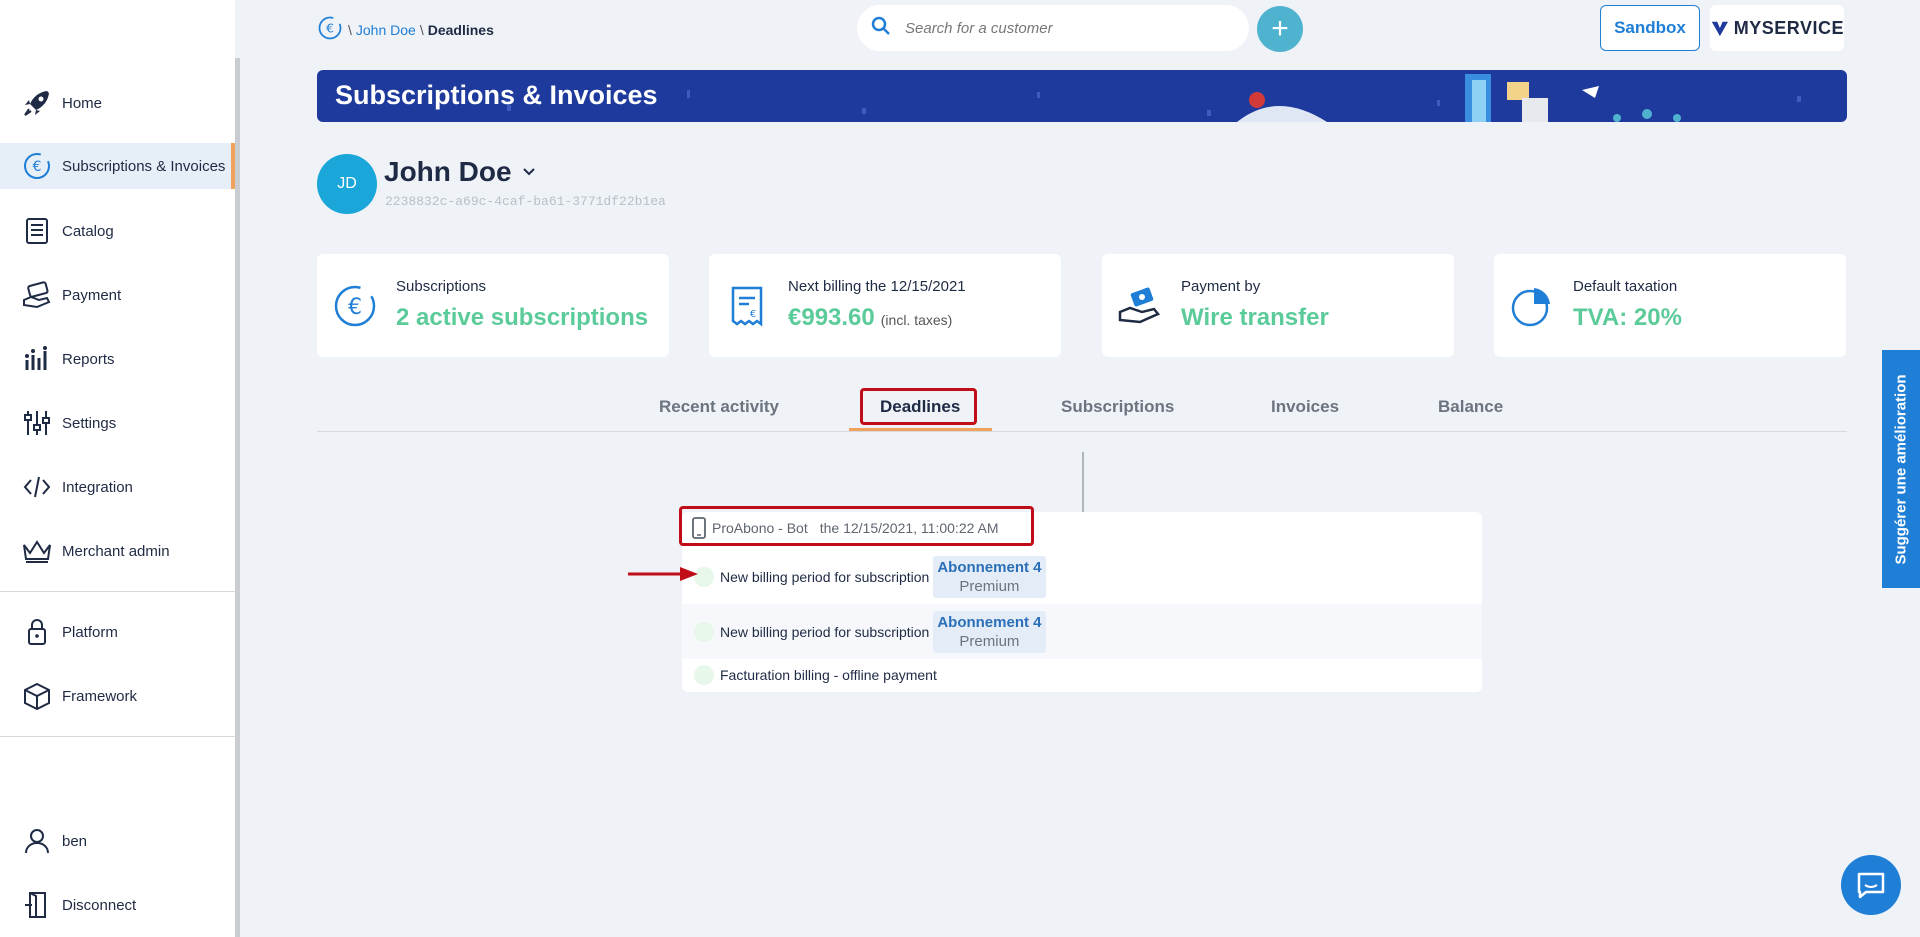 This screenshot has height=937, width=1920. What do you see at coordinates (92, 295) in the screenshot?
I see `sidebar-item-label: Payment` at bounding box center [92, 295].